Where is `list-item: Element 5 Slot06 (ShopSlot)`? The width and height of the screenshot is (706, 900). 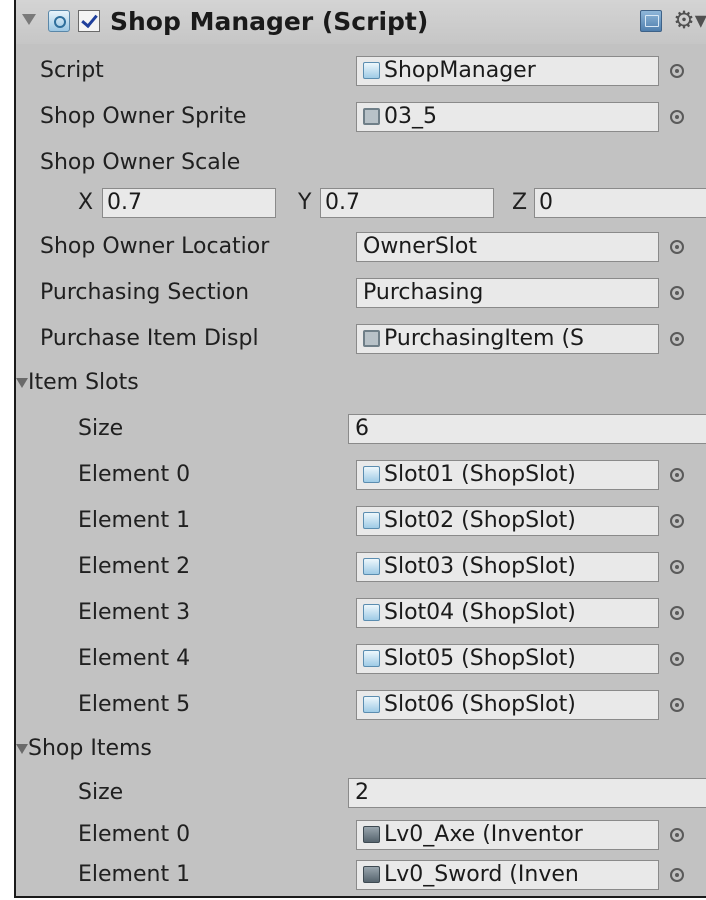
list-item: Element 5 Slot06 (ShopSlot) is located at coordinates (361, 705).